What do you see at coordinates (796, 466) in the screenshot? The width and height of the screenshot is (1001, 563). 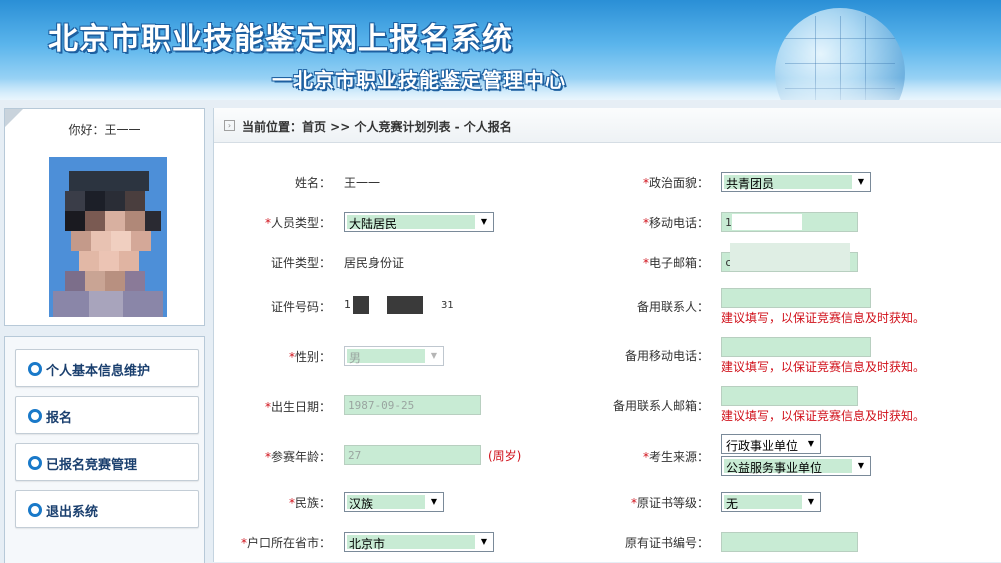 I see `candidate-source-subselect: 公益服务事业单位 ▼` at bounding box center [796, 466].